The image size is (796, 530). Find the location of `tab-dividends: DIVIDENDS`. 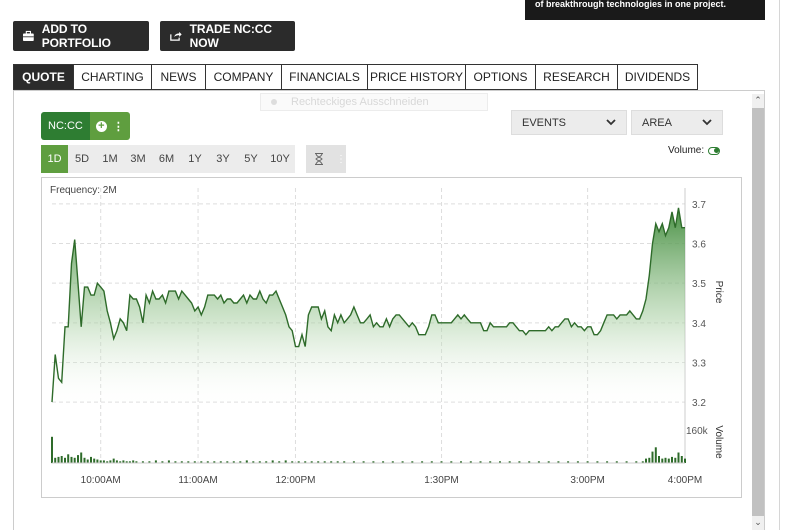

tab-dividends: DIVIDENDS is located at coordinates (658, 77).